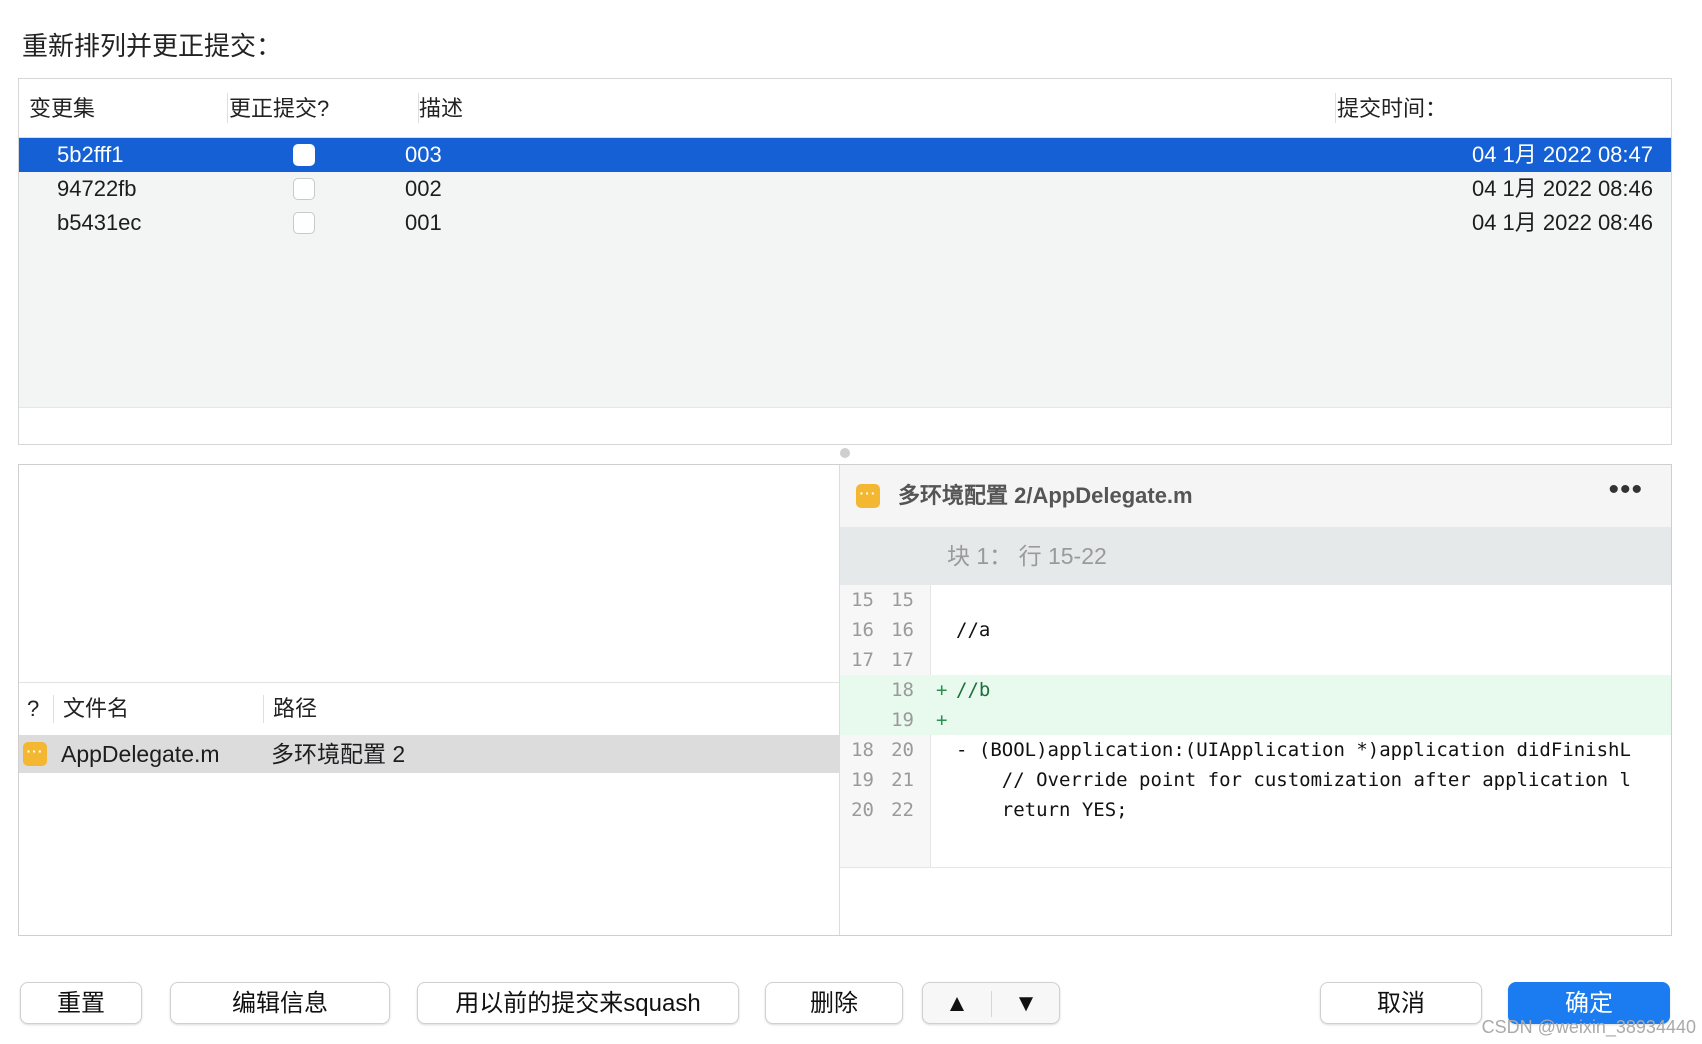 The height and width of the screenshot is (1044, 1702). I want to click on commit-row: 5b2fff1 003 04 1月 2022 08:47, so click(845, 155).